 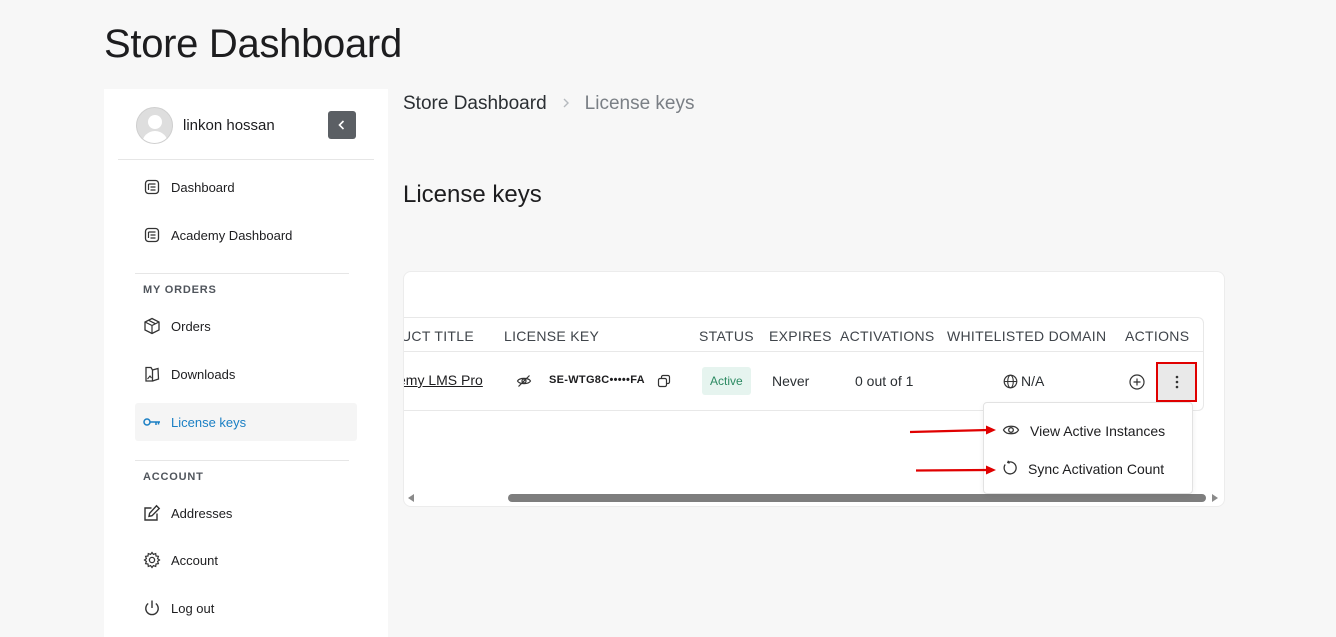 What do you see at coordinates (439, 336) in the screenshot?
I see `column-header-product-title: UCT TITLE` at bounding box center [439, 336].